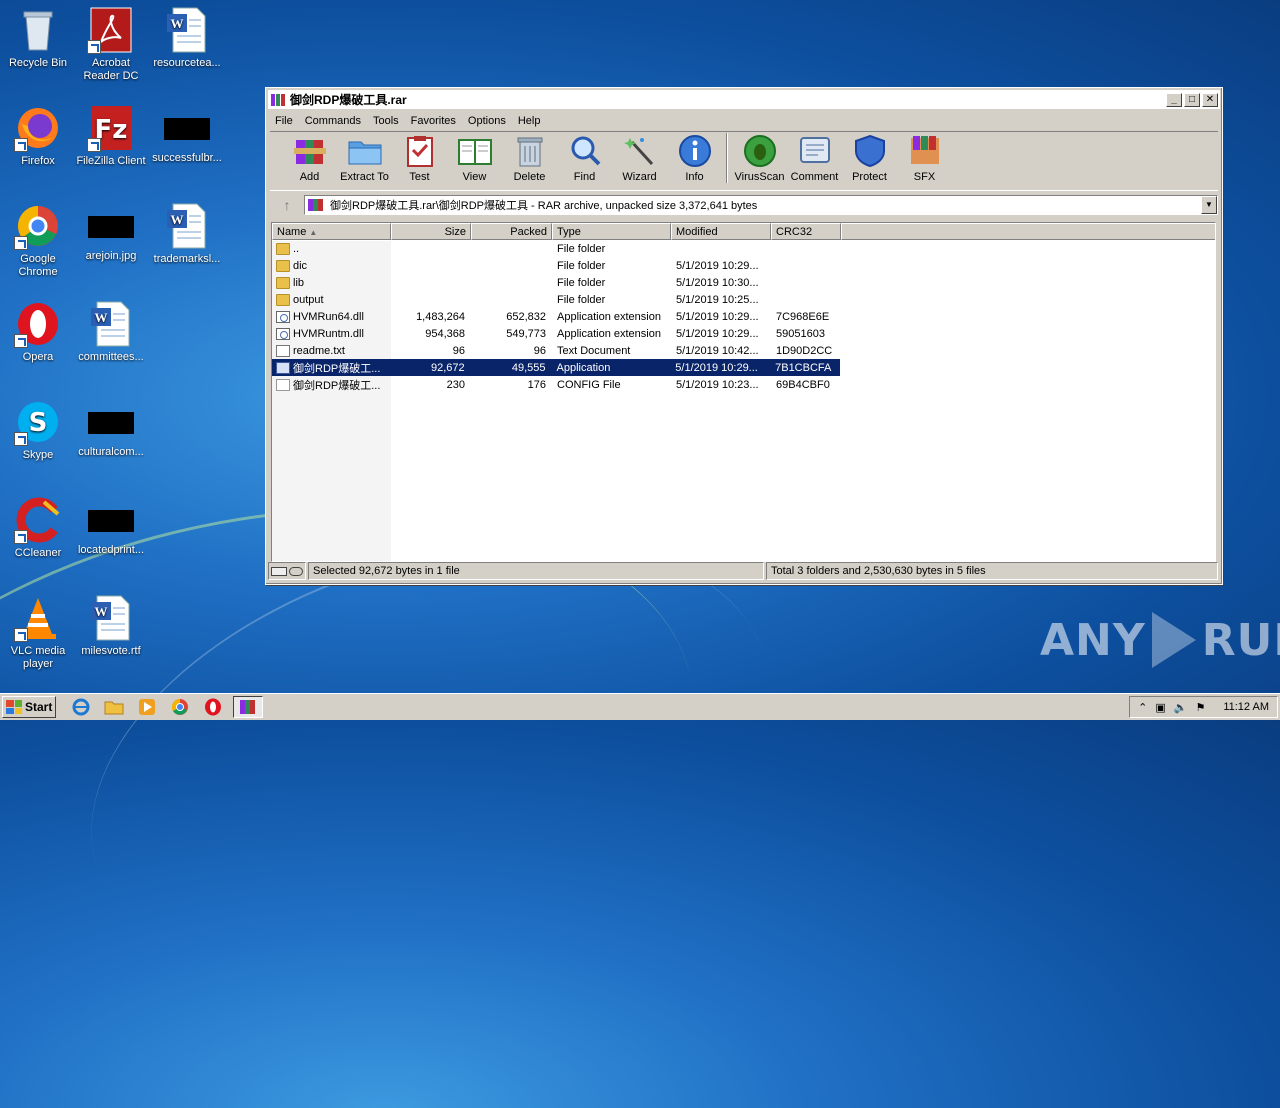 The image size is (1280, 1108). I want to click on tray-expand-icon: ⌃, so click(1142, 707).